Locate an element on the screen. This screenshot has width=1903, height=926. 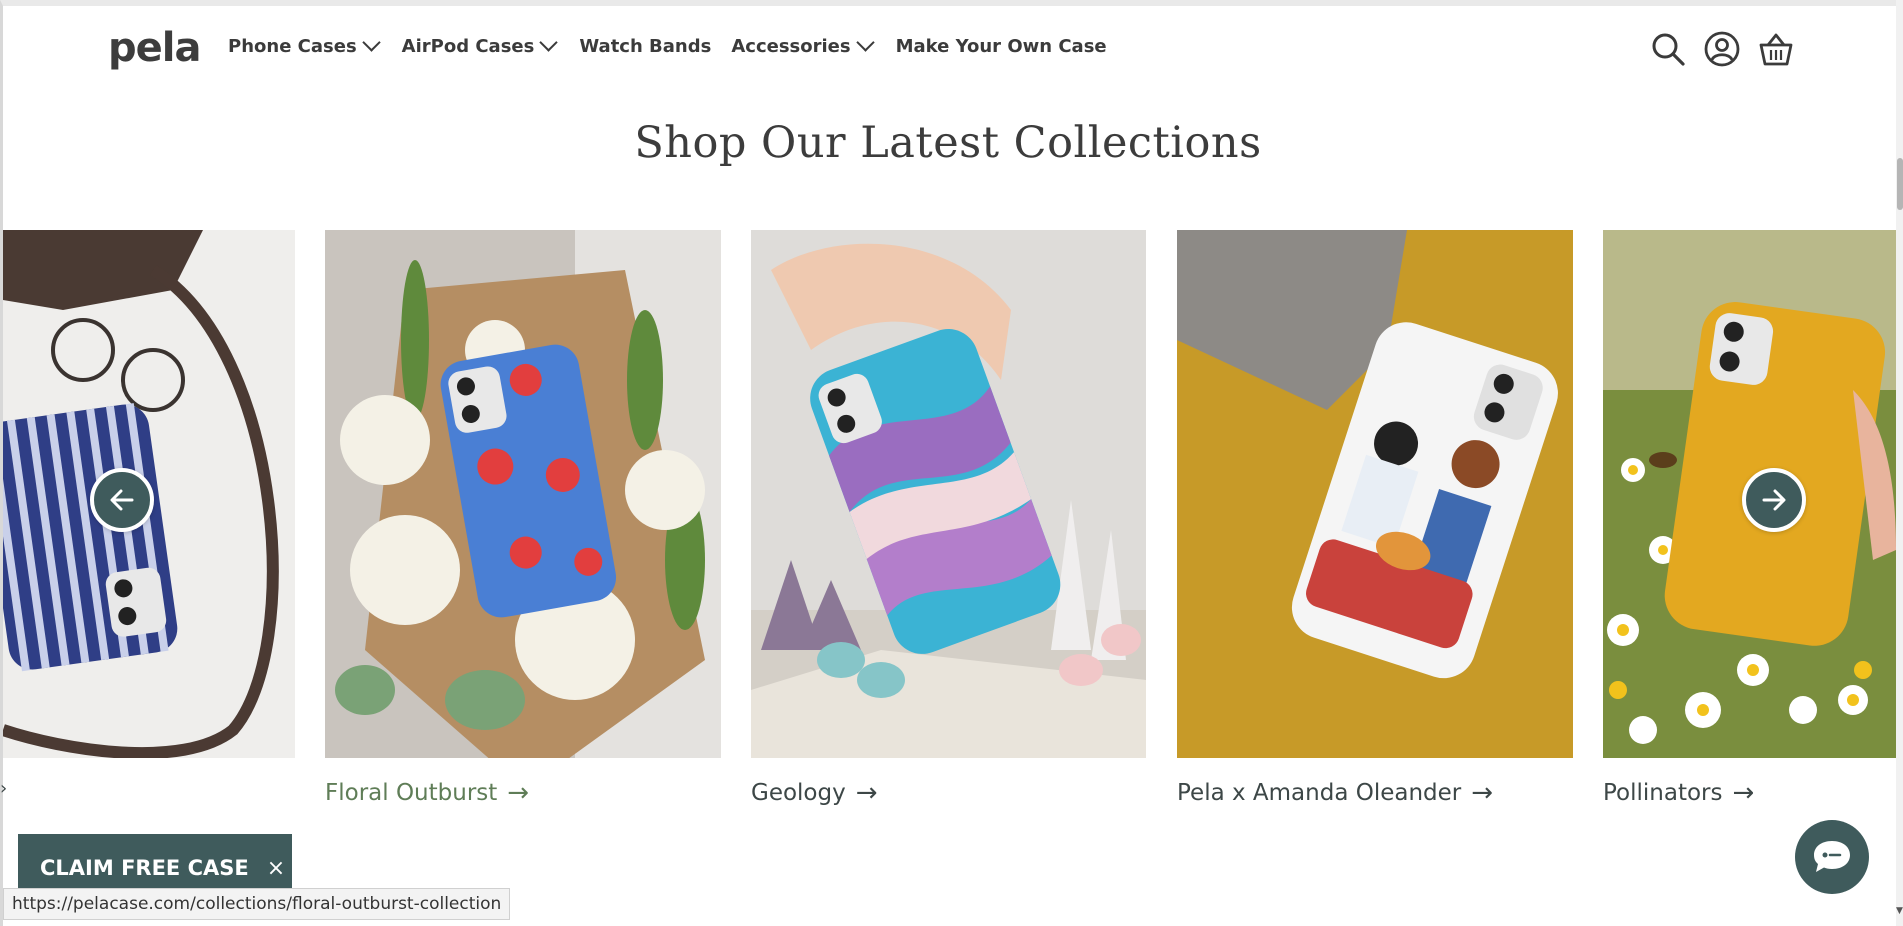
collection-card-pela-x-amanda-oleander is located at coordinates (1375, 494).